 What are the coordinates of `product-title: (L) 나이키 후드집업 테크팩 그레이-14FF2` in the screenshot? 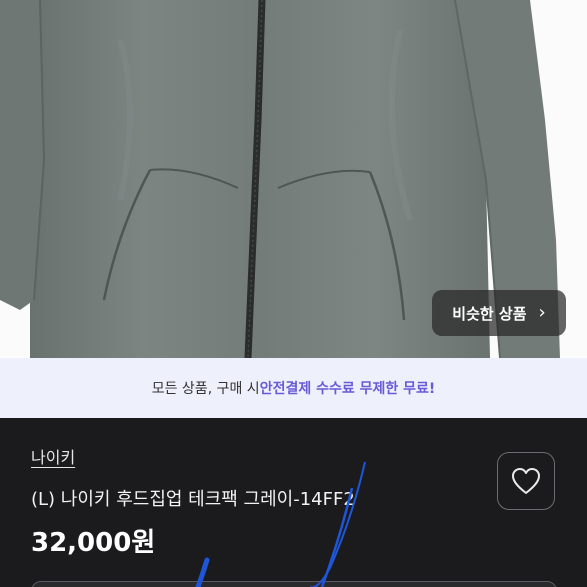 It's located at (193, 499).